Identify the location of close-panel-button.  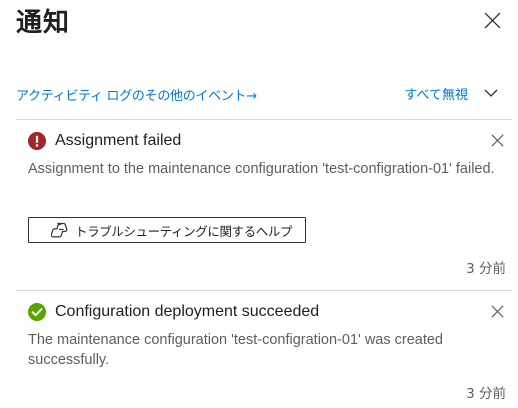
(492, 20).